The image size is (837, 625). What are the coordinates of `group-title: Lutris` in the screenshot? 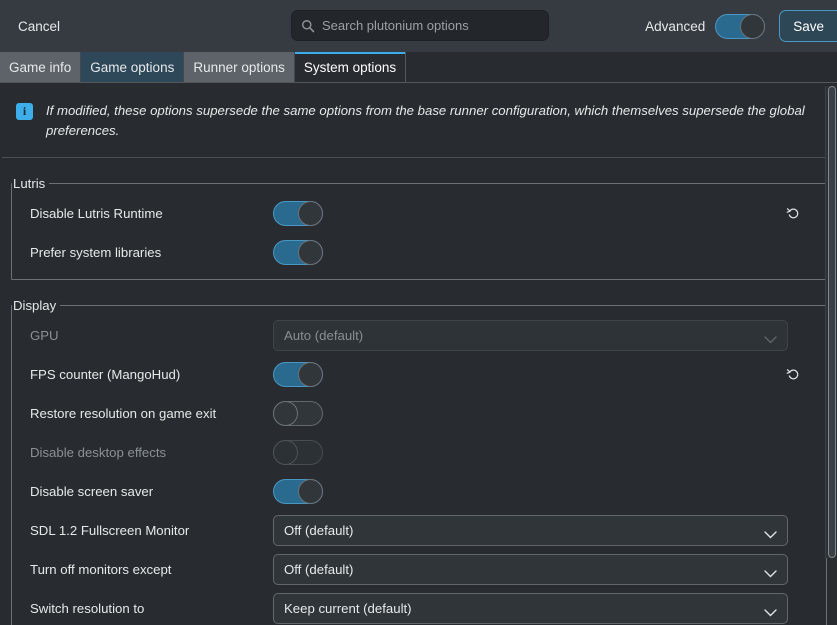 It's located at (29, 183).